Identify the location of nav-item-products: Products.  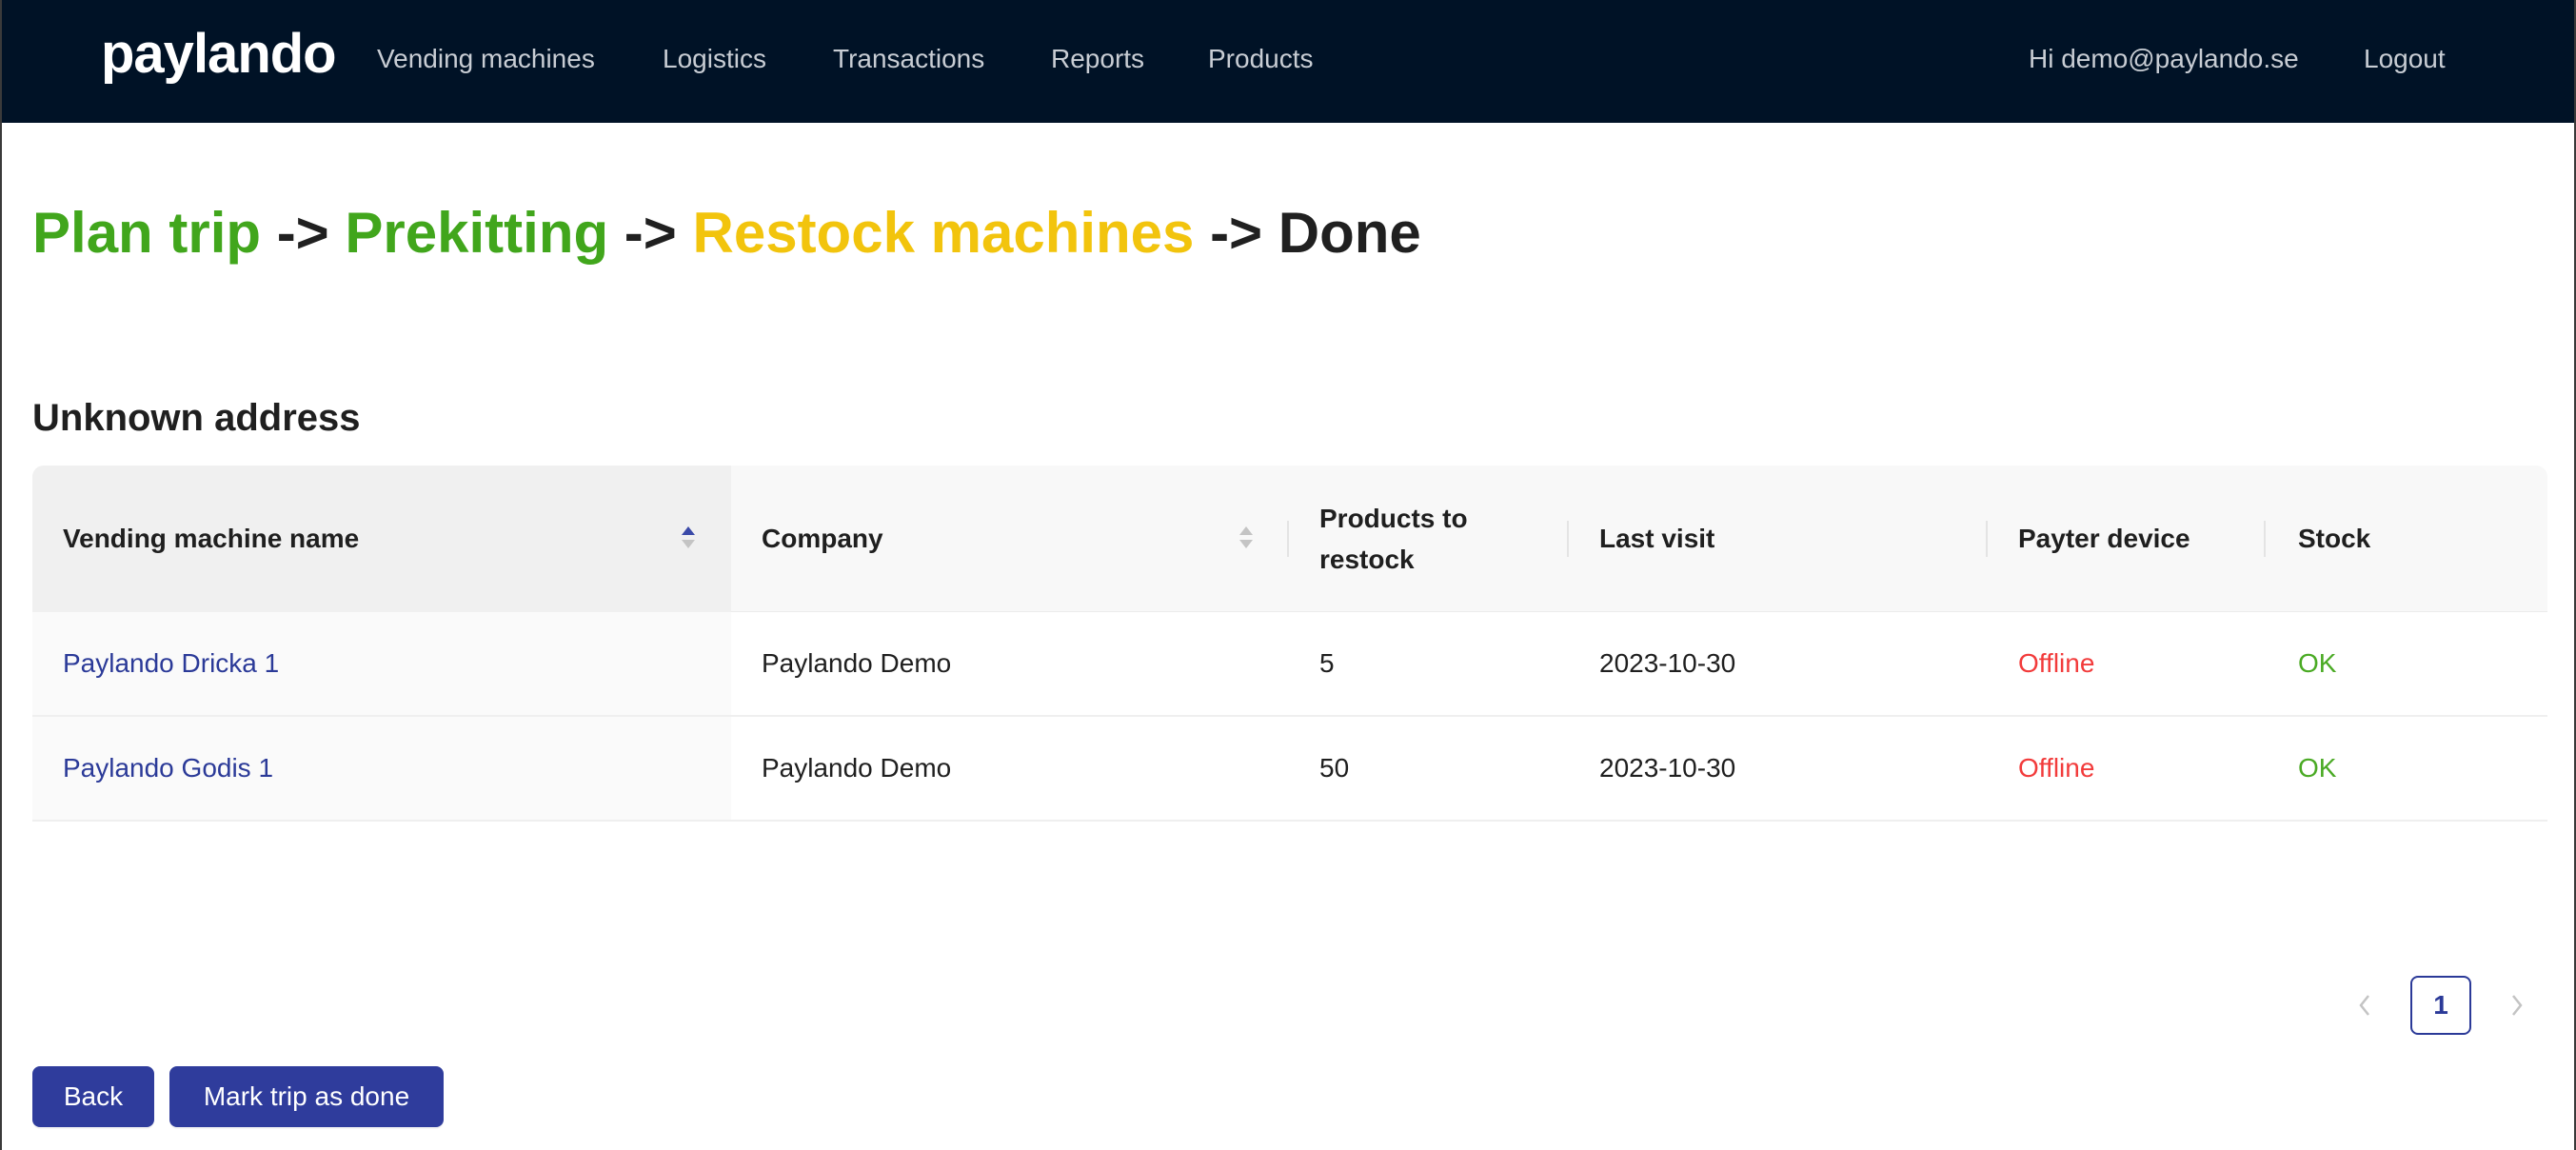
(1261, 59).